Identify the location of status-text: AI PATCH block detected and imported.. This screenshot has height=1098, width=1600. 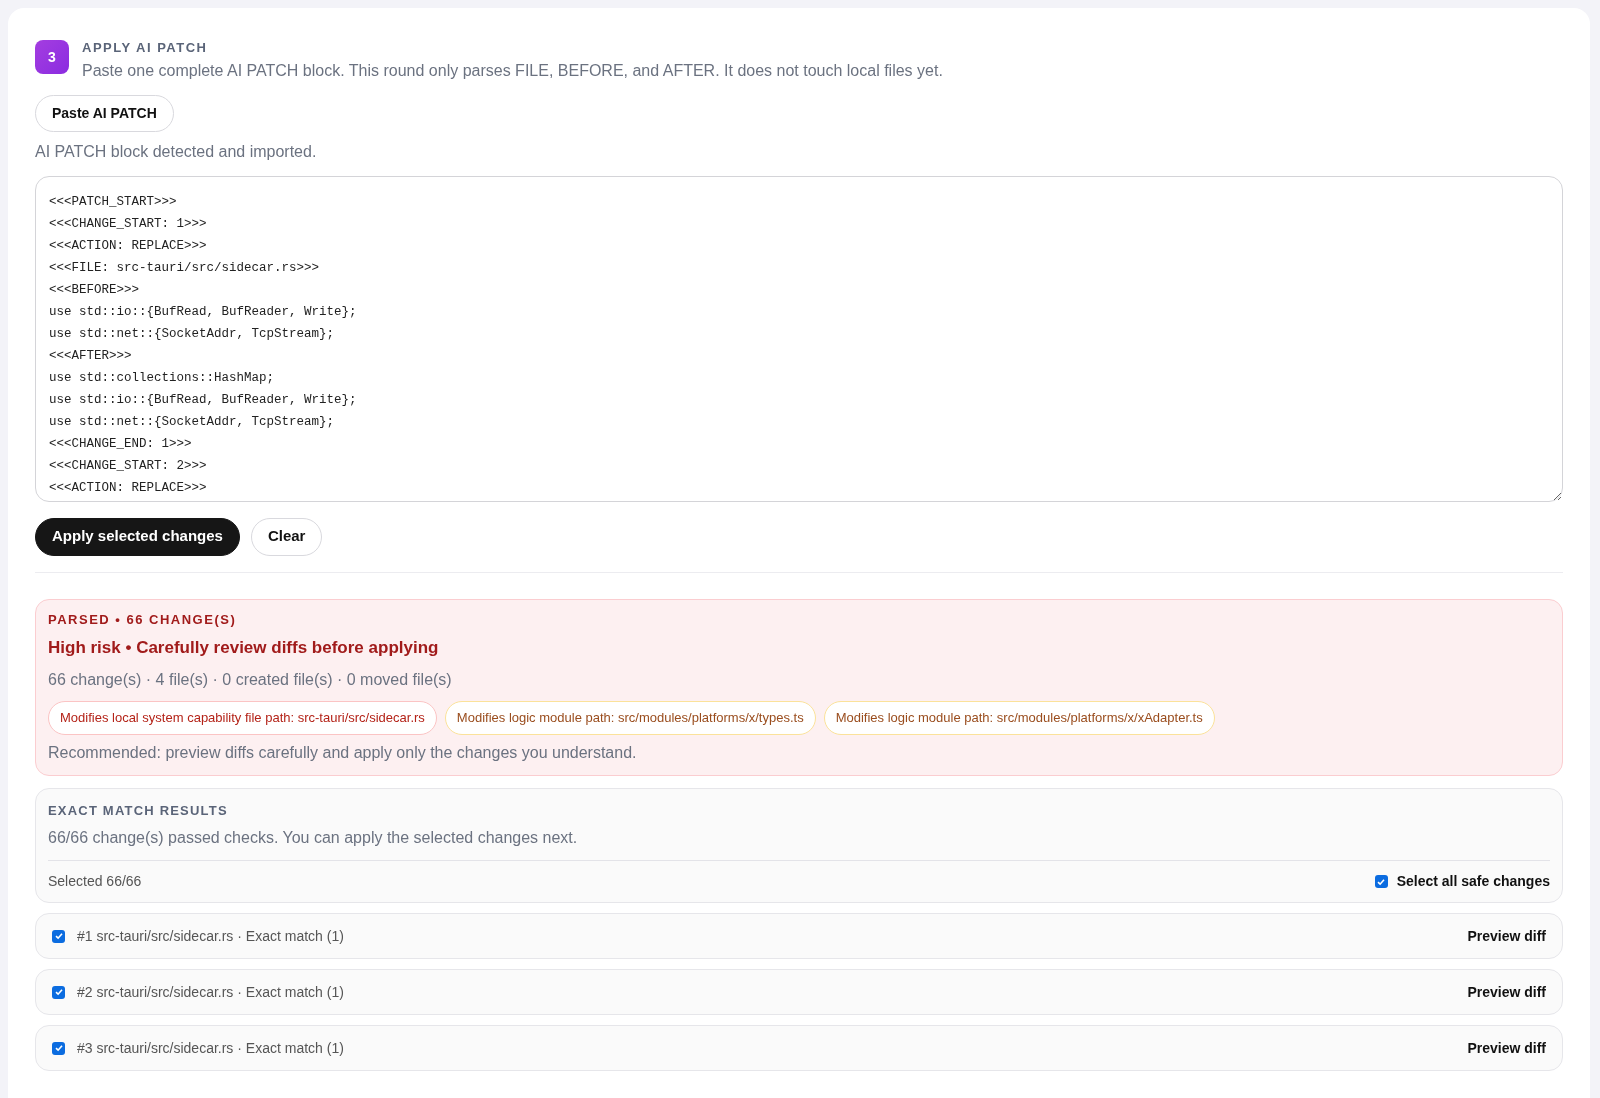
(176, 151).